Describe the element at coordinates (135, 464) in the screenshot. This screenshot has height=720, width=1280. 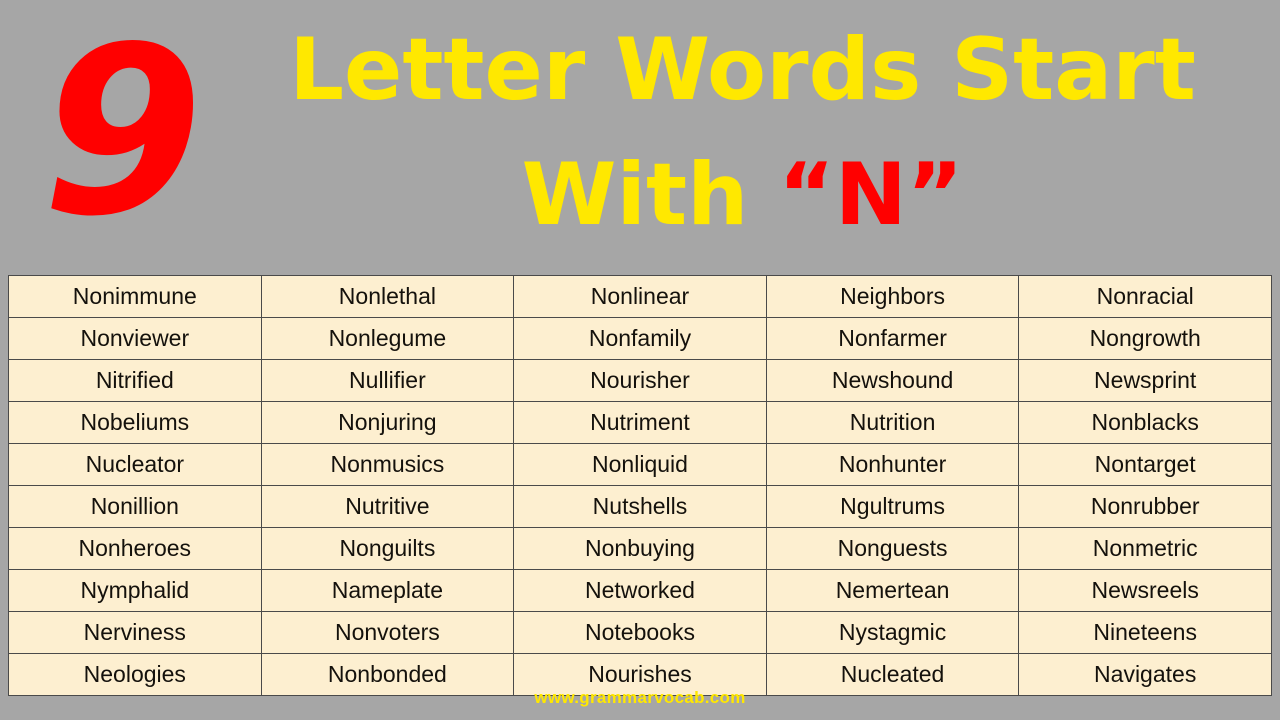
I see `word-cell: Nucleator` at that location.